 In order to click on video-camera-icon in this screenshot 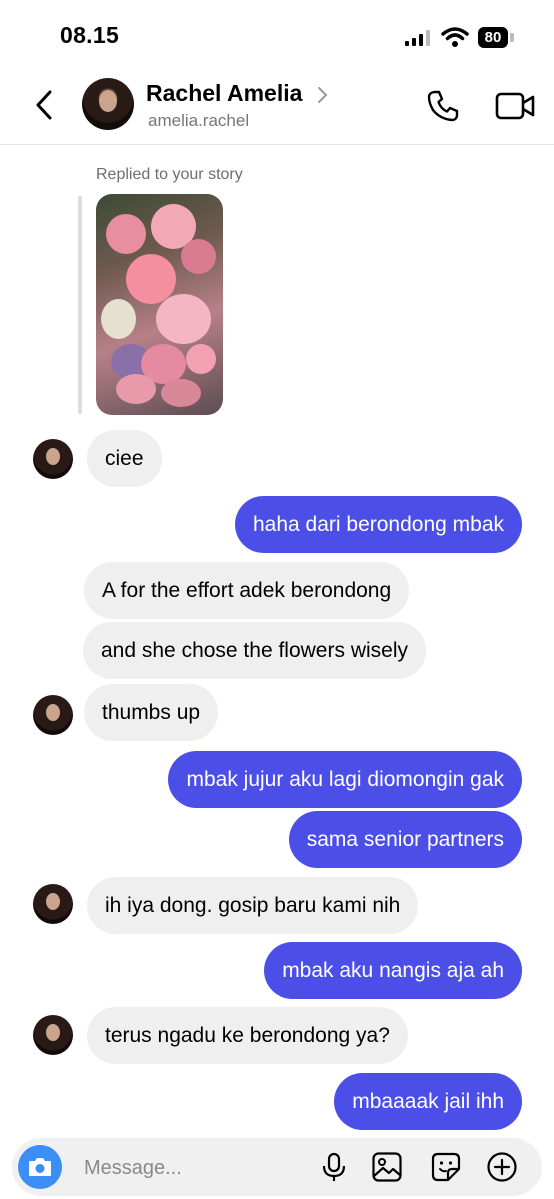, I will do `click(515, 106)`.